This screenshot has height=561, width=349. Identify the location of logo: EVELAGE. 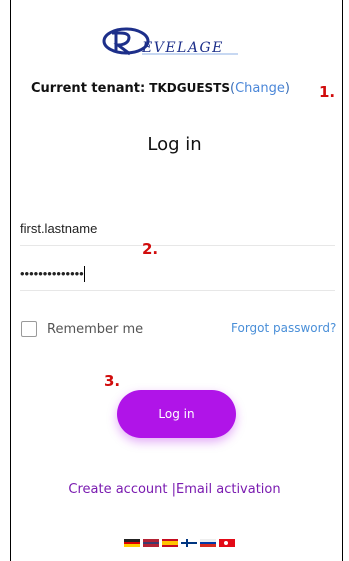
(173, 41).